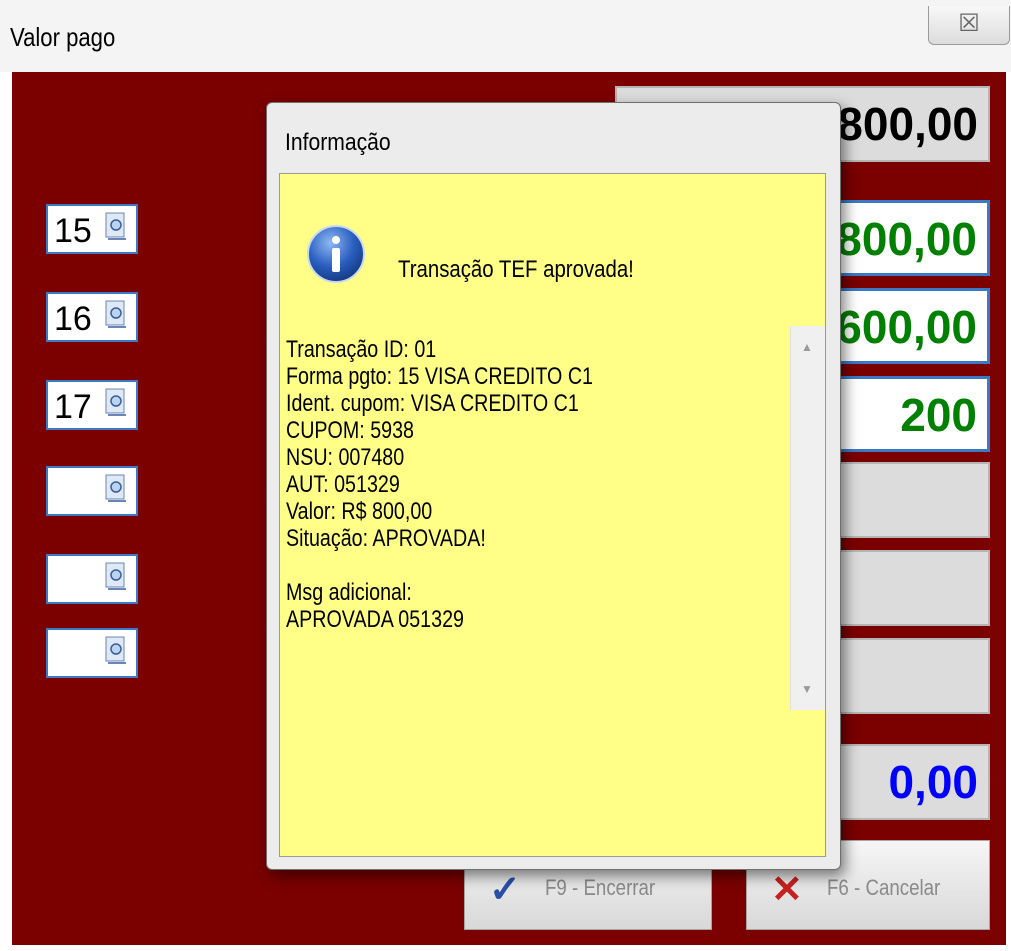 The height and width of the screenshot is (951, 1011). What do you see at coordinates (343, 484) in the screenshot?
I see `detail-line: AUT: 051329` at bounding box center [343, 484].